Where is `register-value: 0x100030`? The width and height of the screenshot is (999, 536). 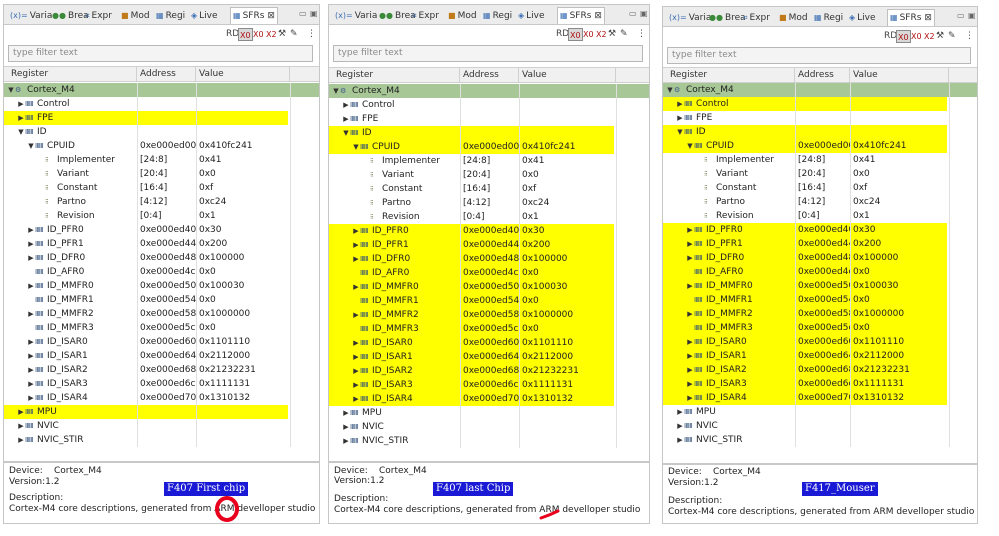
register-value: 0x100030 is located at coordinates (244, 286).